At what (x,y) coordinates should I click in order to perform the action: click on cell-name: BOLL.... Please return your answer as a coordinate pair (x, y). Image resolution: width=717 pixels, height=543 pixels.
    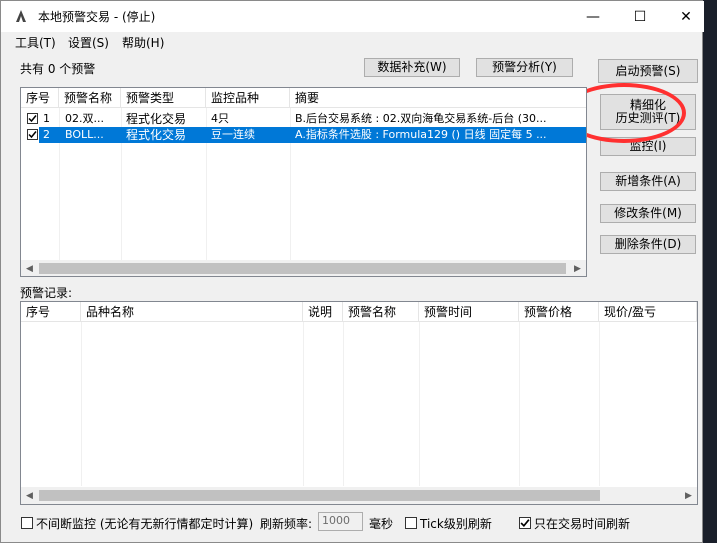
    Looking at the image, I should click on (84, 134).